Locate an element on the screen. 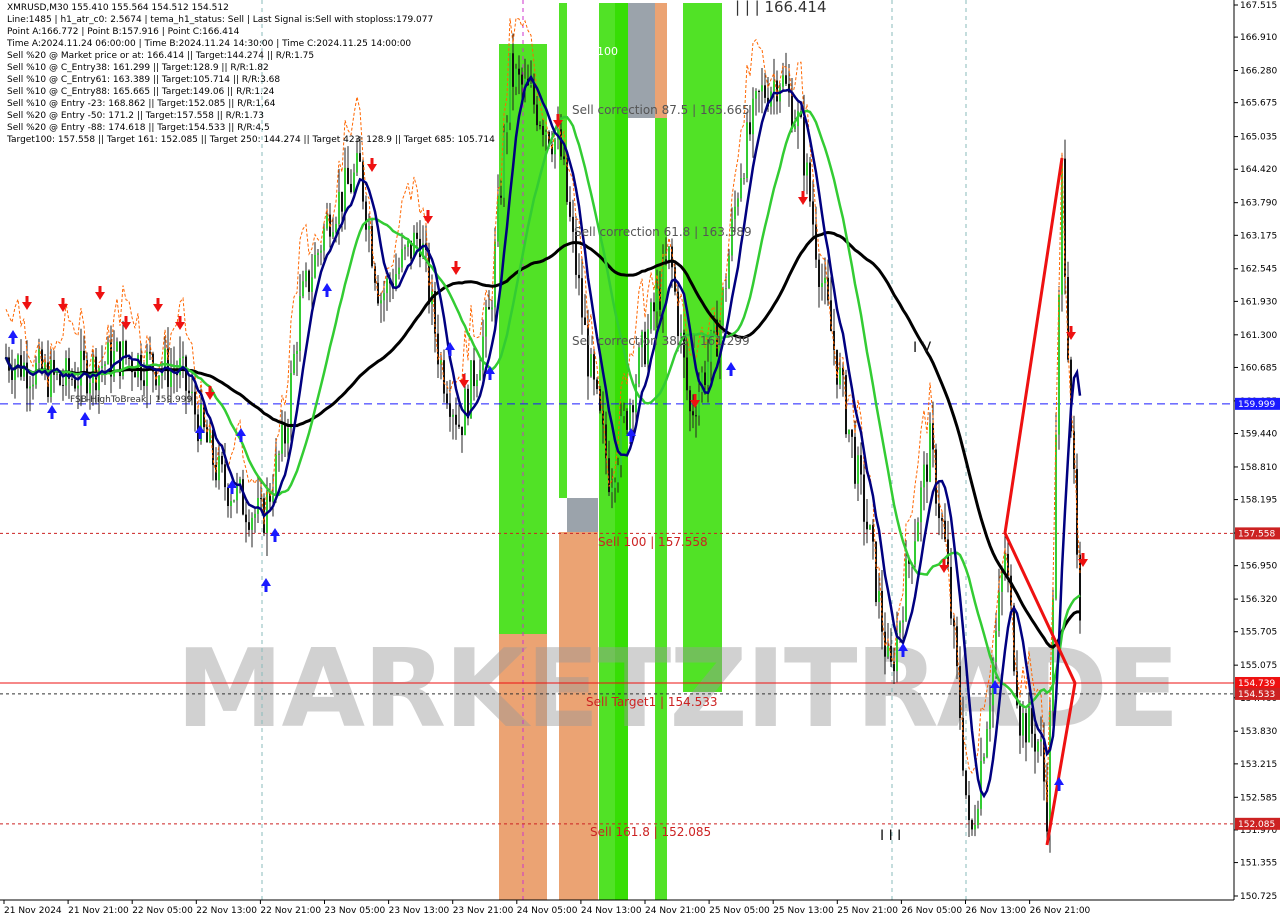 This screenshot has width=1280, height=924. level-label: Sell correction 87.5 | 165.665 is located at coordinates (661, 110).